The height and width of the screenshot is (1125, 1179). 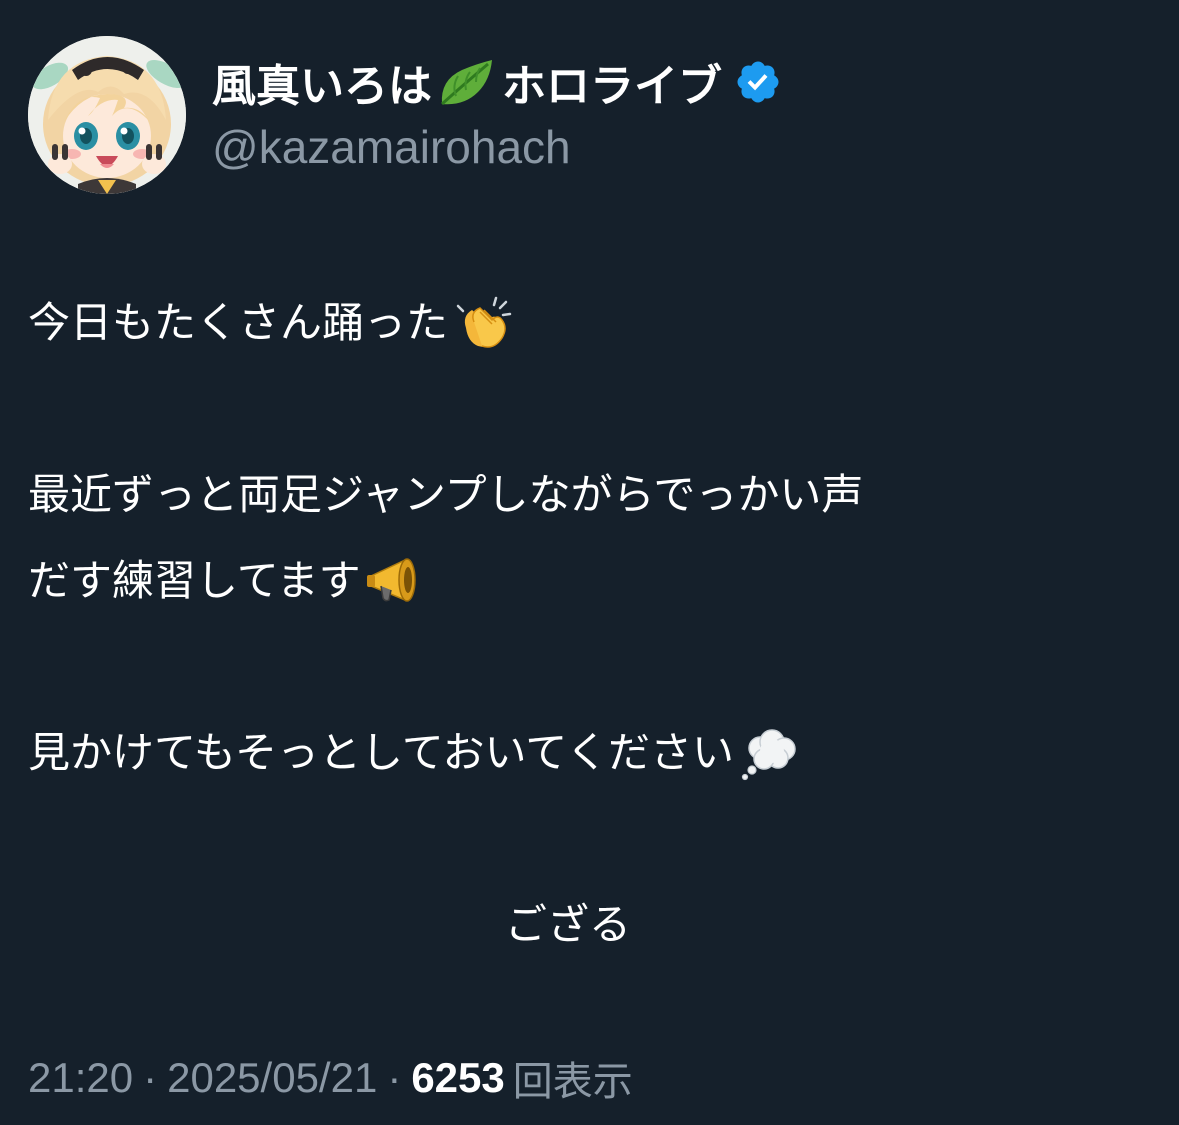 What do you see at coordinates (446, 494) in the screenshot?
I see `tweet-line-text: 最近ずっと両足ジャンプしながらでっかい声` at bounding box center [446, 494].